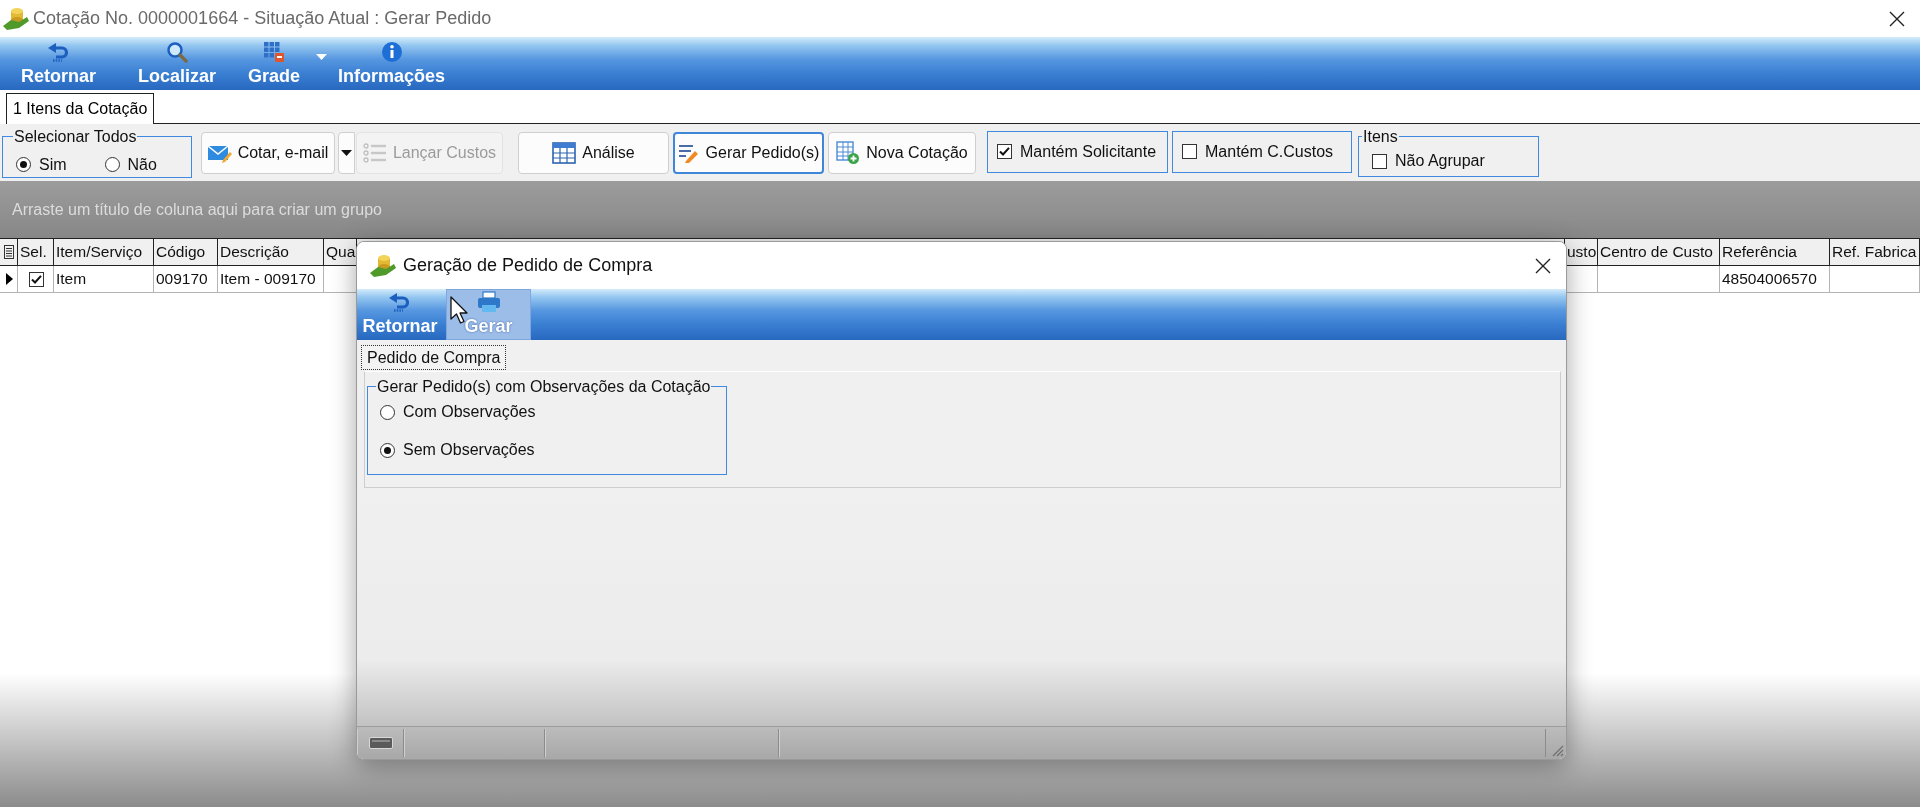 The image size is (1920, 807). I want to click on column-header: Referência, so click(1775, 252).